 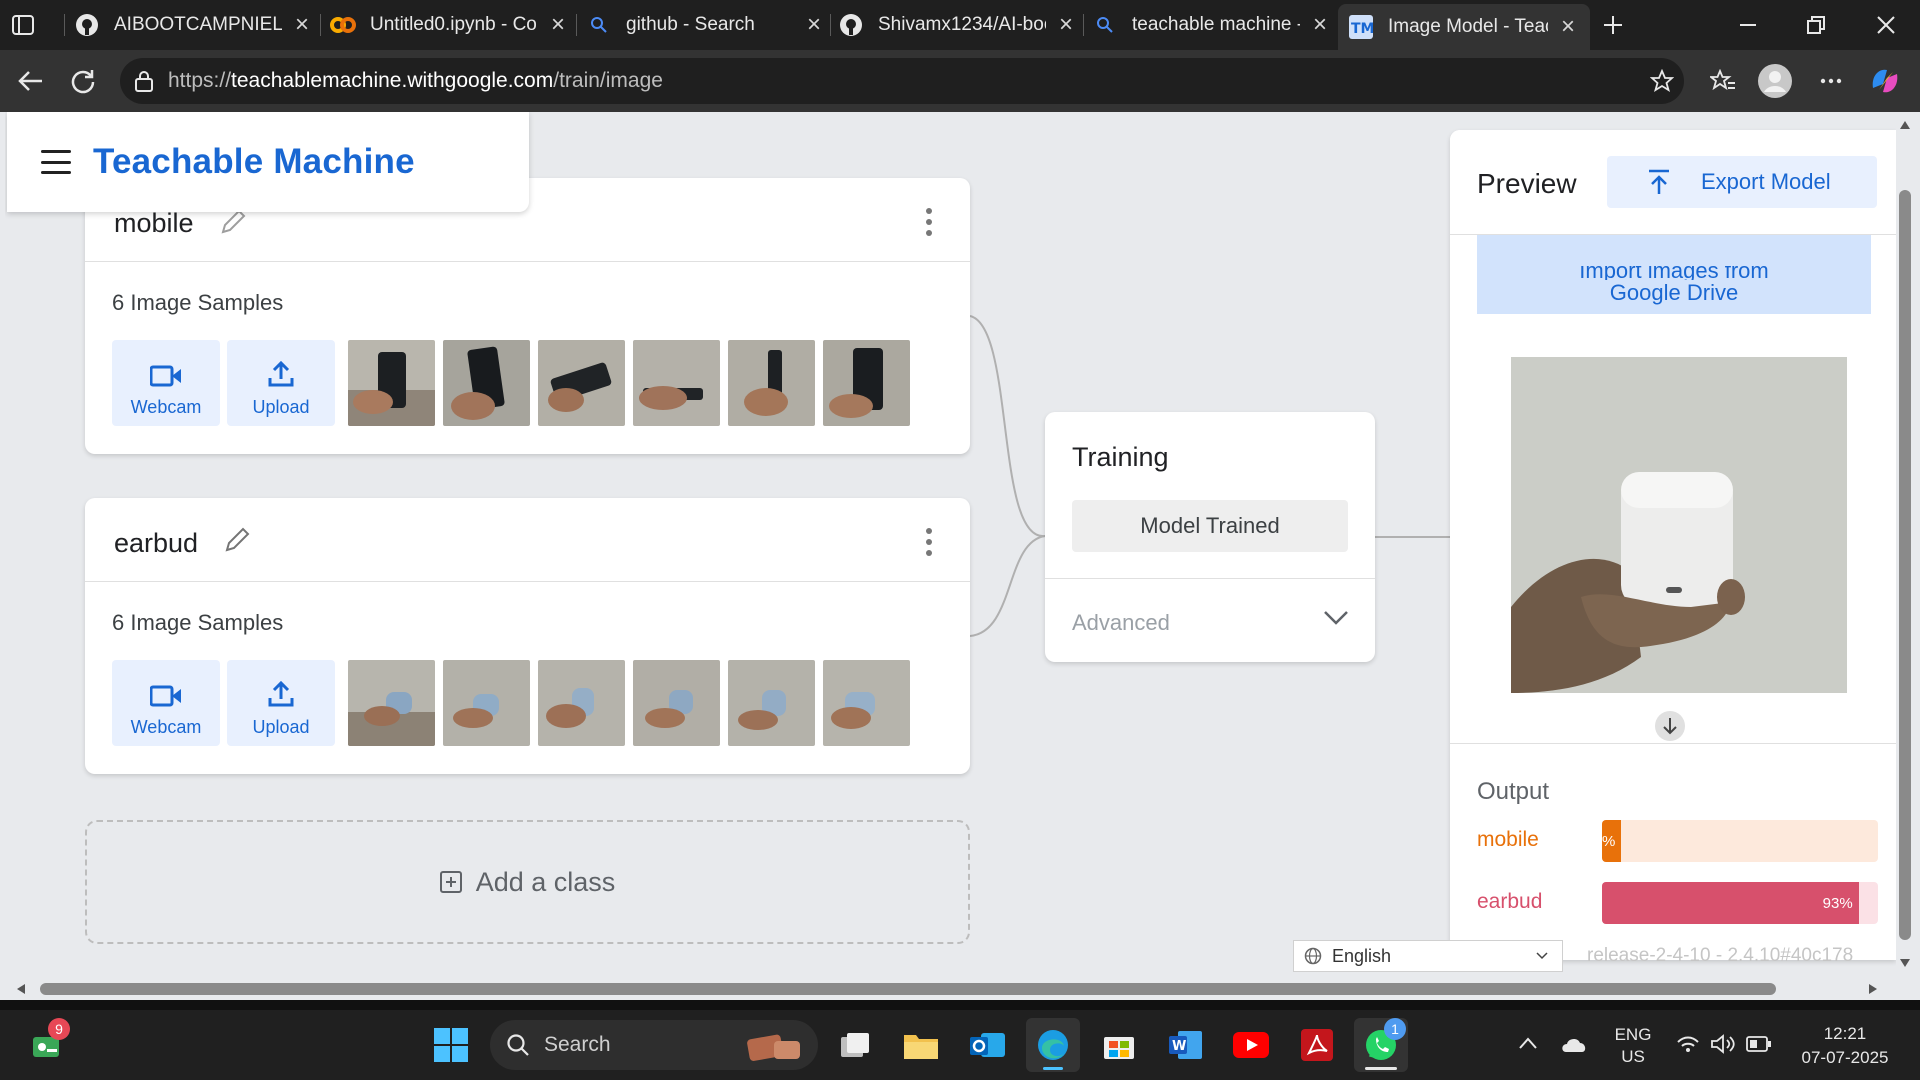 I want to click on lang-line2: US, so click(x=1633, y=1056).